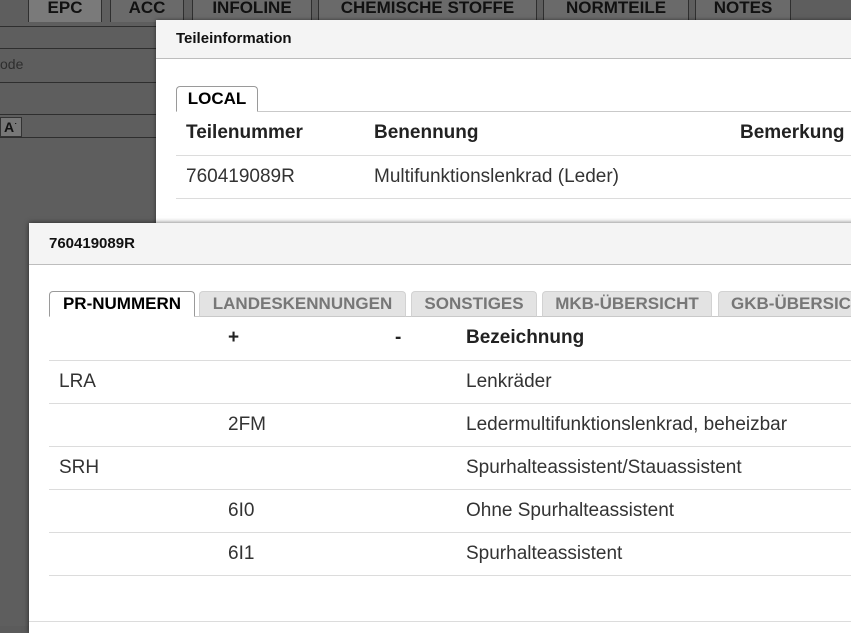  I want to click on column-header-code, so click(133, 339).